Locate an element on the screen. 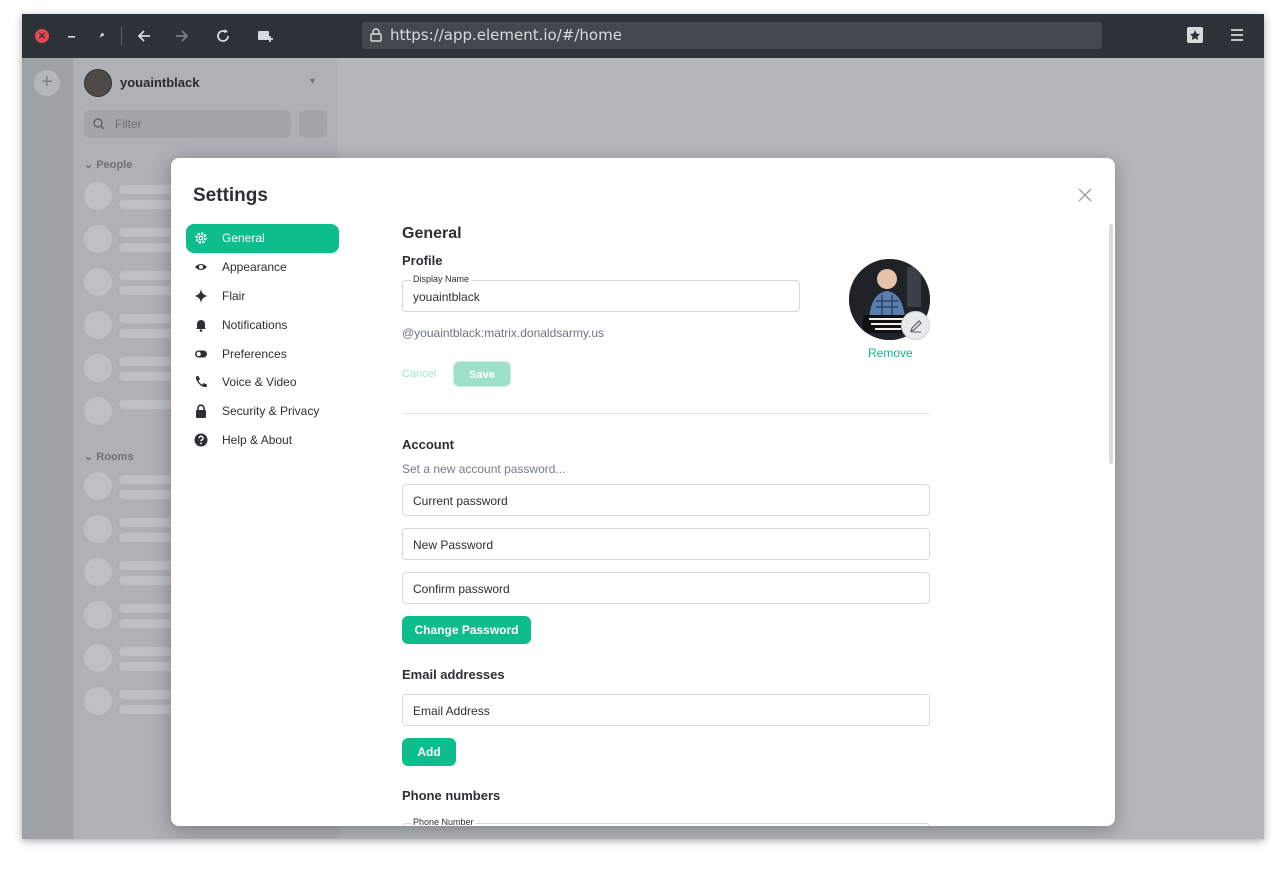 The width and height of the screenshot is (1286, 869). chevron-down-icon: ▾ is located at coordinates (312, 81).